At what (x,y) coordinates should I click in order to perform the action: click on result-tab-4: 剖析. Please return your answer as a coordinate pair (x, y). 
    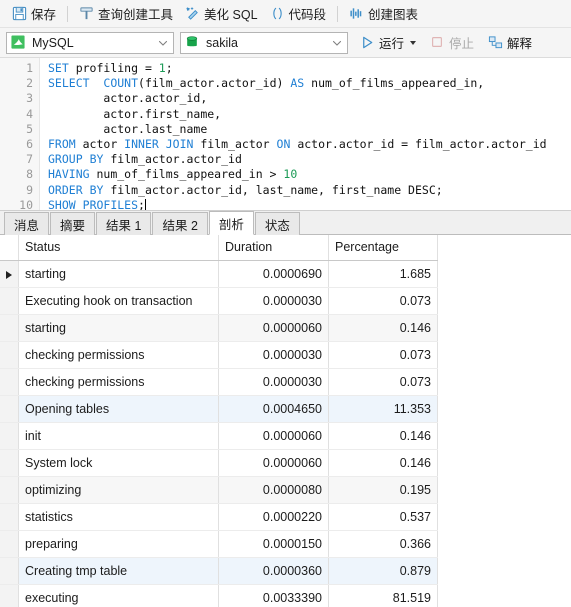
    Looking at the image, I should click on (231, 223).